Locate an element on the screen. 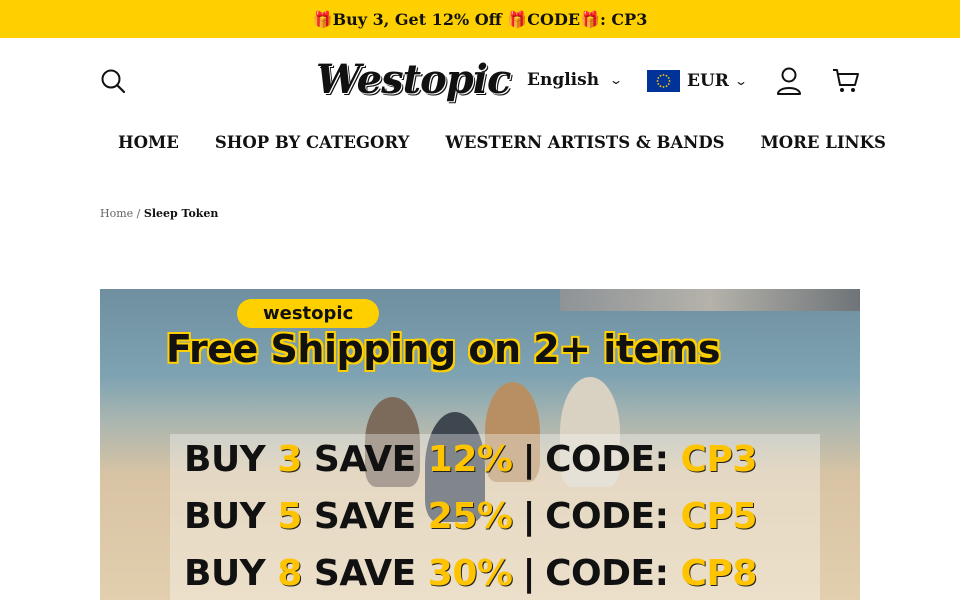  nav-item-more-links: MORE LINKS is located at coordinates (823, 142).